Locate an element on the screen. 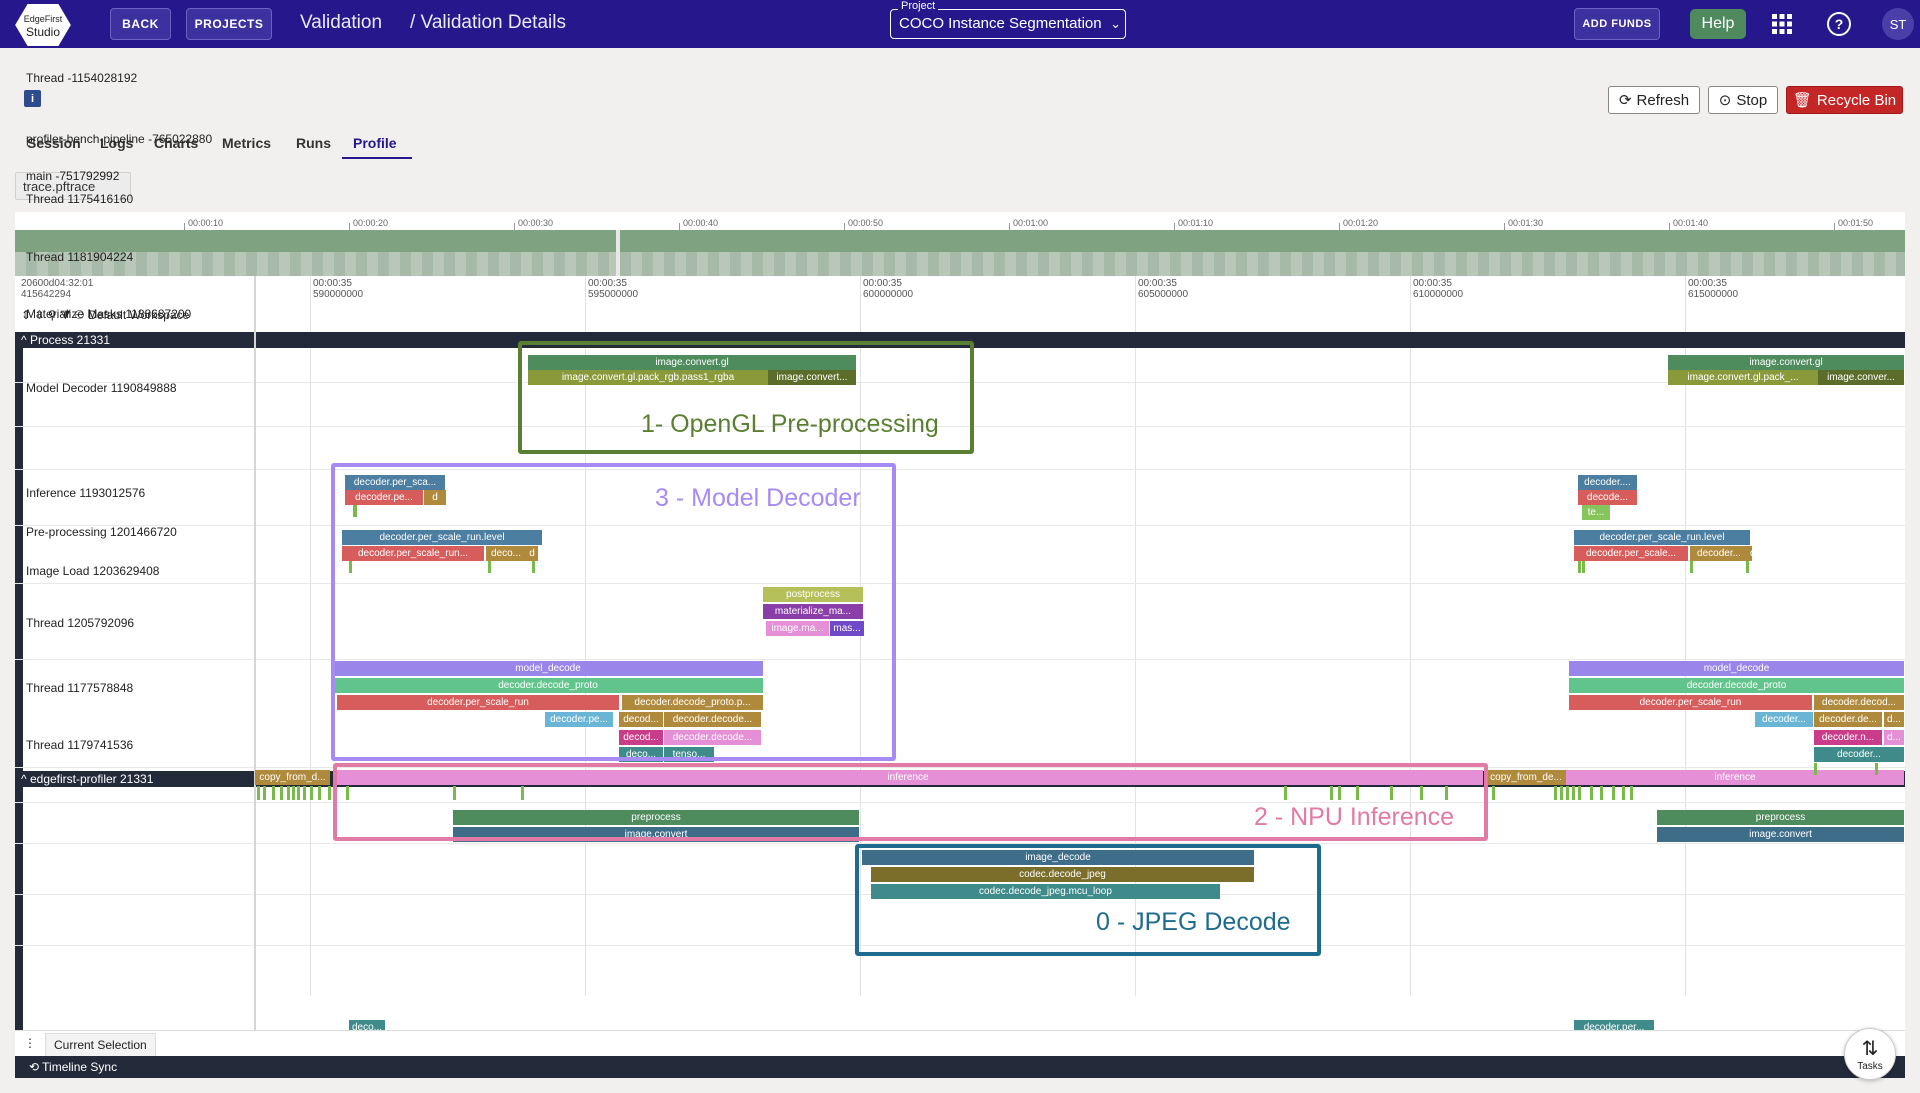 Image resolution: width=1920 pixels, height=1093 pixels. brand-line1: EdgeFirst is located at coordinates (43, 19).